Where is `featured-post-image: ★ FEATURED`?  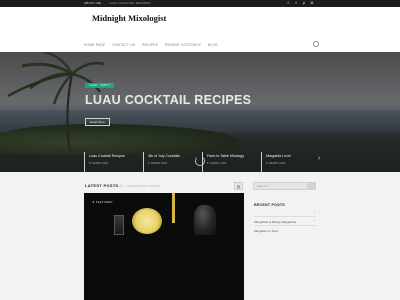
featured-post-image: ★ FEATURED is located at coordinates (164, 246).